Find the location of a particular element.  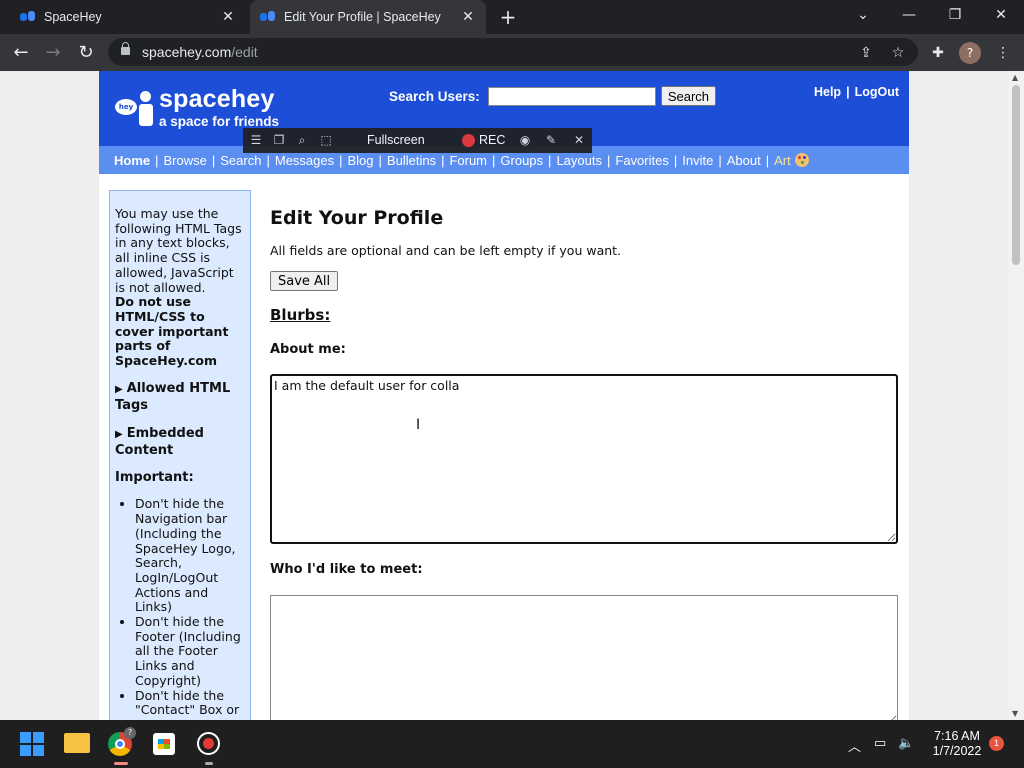

tab-spacehey: SpaceHey ✕ is located at coordinates (127, 17).